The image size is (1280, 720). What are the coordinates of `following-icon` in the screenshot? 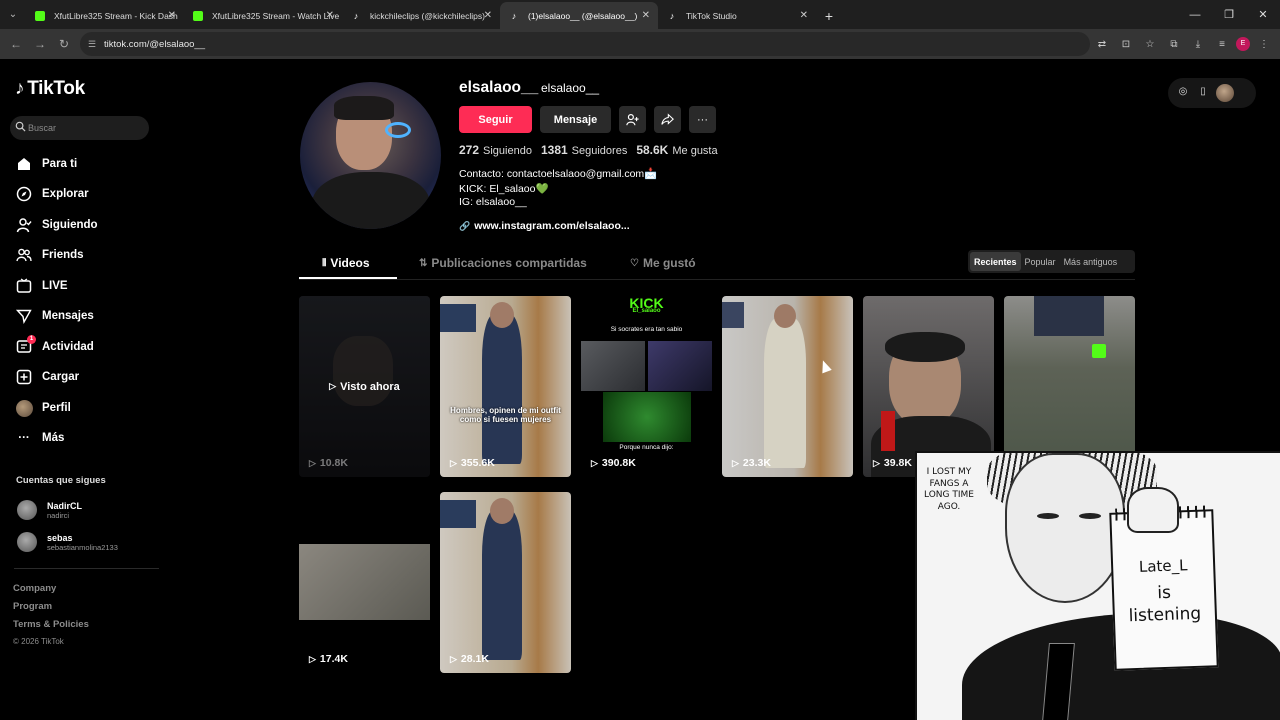 It's located at (24, 225).